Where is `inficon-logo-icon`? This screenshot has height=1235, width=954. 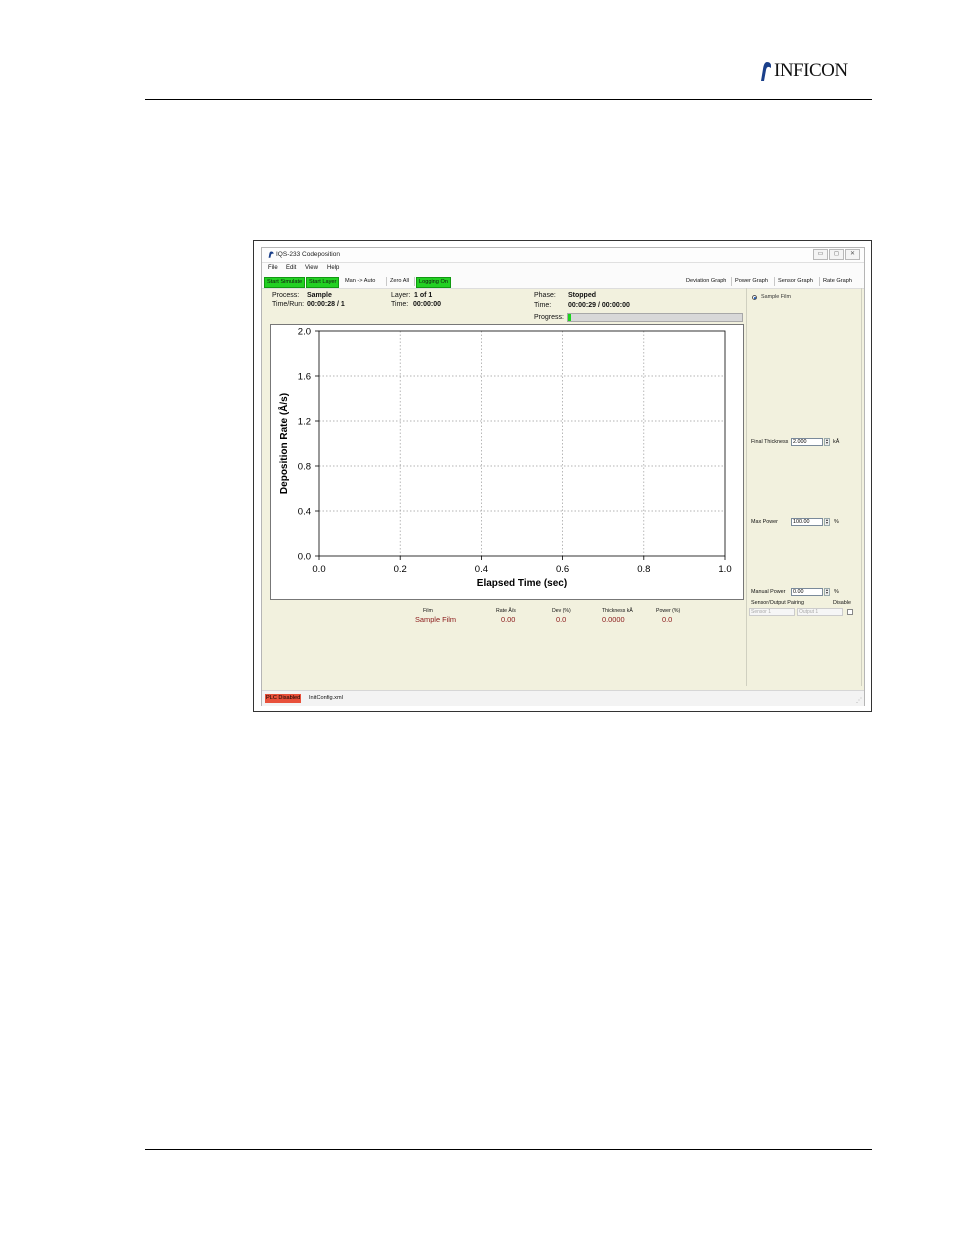
inficon-logo-icon is located at coordinates (766, 71).